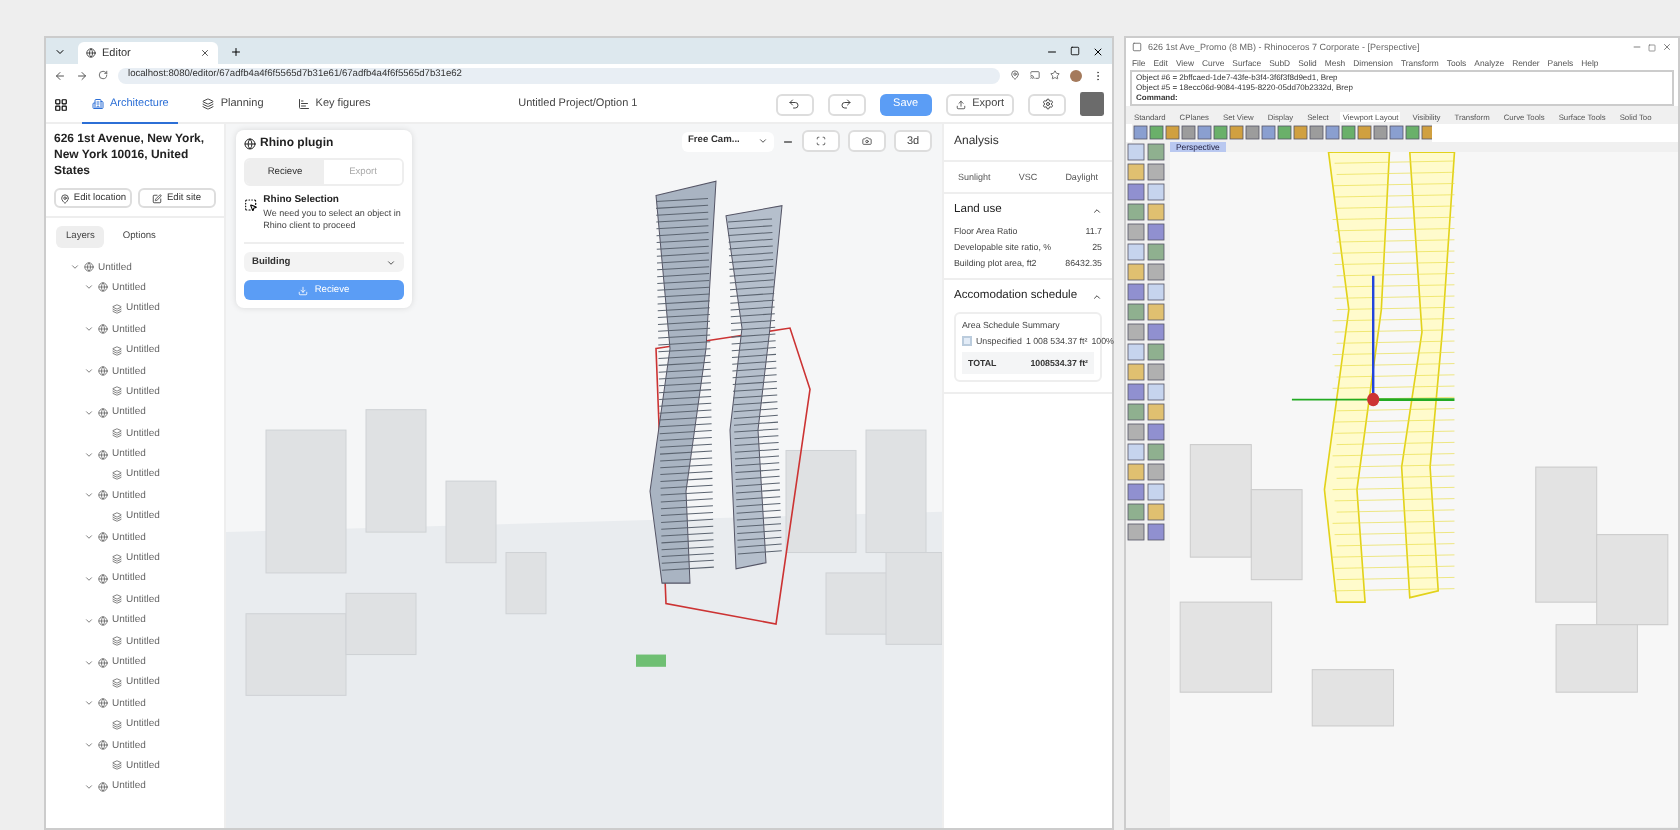 The width and height of the screenshot is (1680, 830). I want to click on settings-button, so click(1047, 104).